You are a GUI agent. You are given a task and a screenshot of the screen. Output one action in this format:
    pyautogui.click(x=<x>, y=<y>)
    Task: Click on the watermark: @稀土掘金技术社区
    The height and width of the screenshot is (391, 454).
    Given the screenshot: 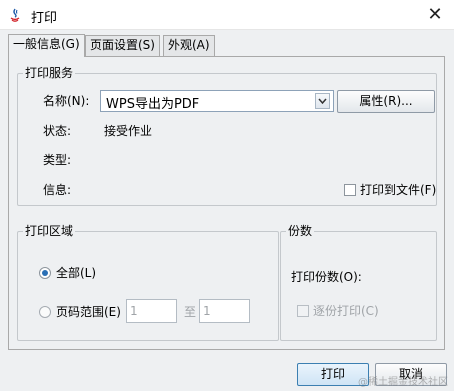 What is the action you would take?
    pyautogui.click(x=403, y=382)
    